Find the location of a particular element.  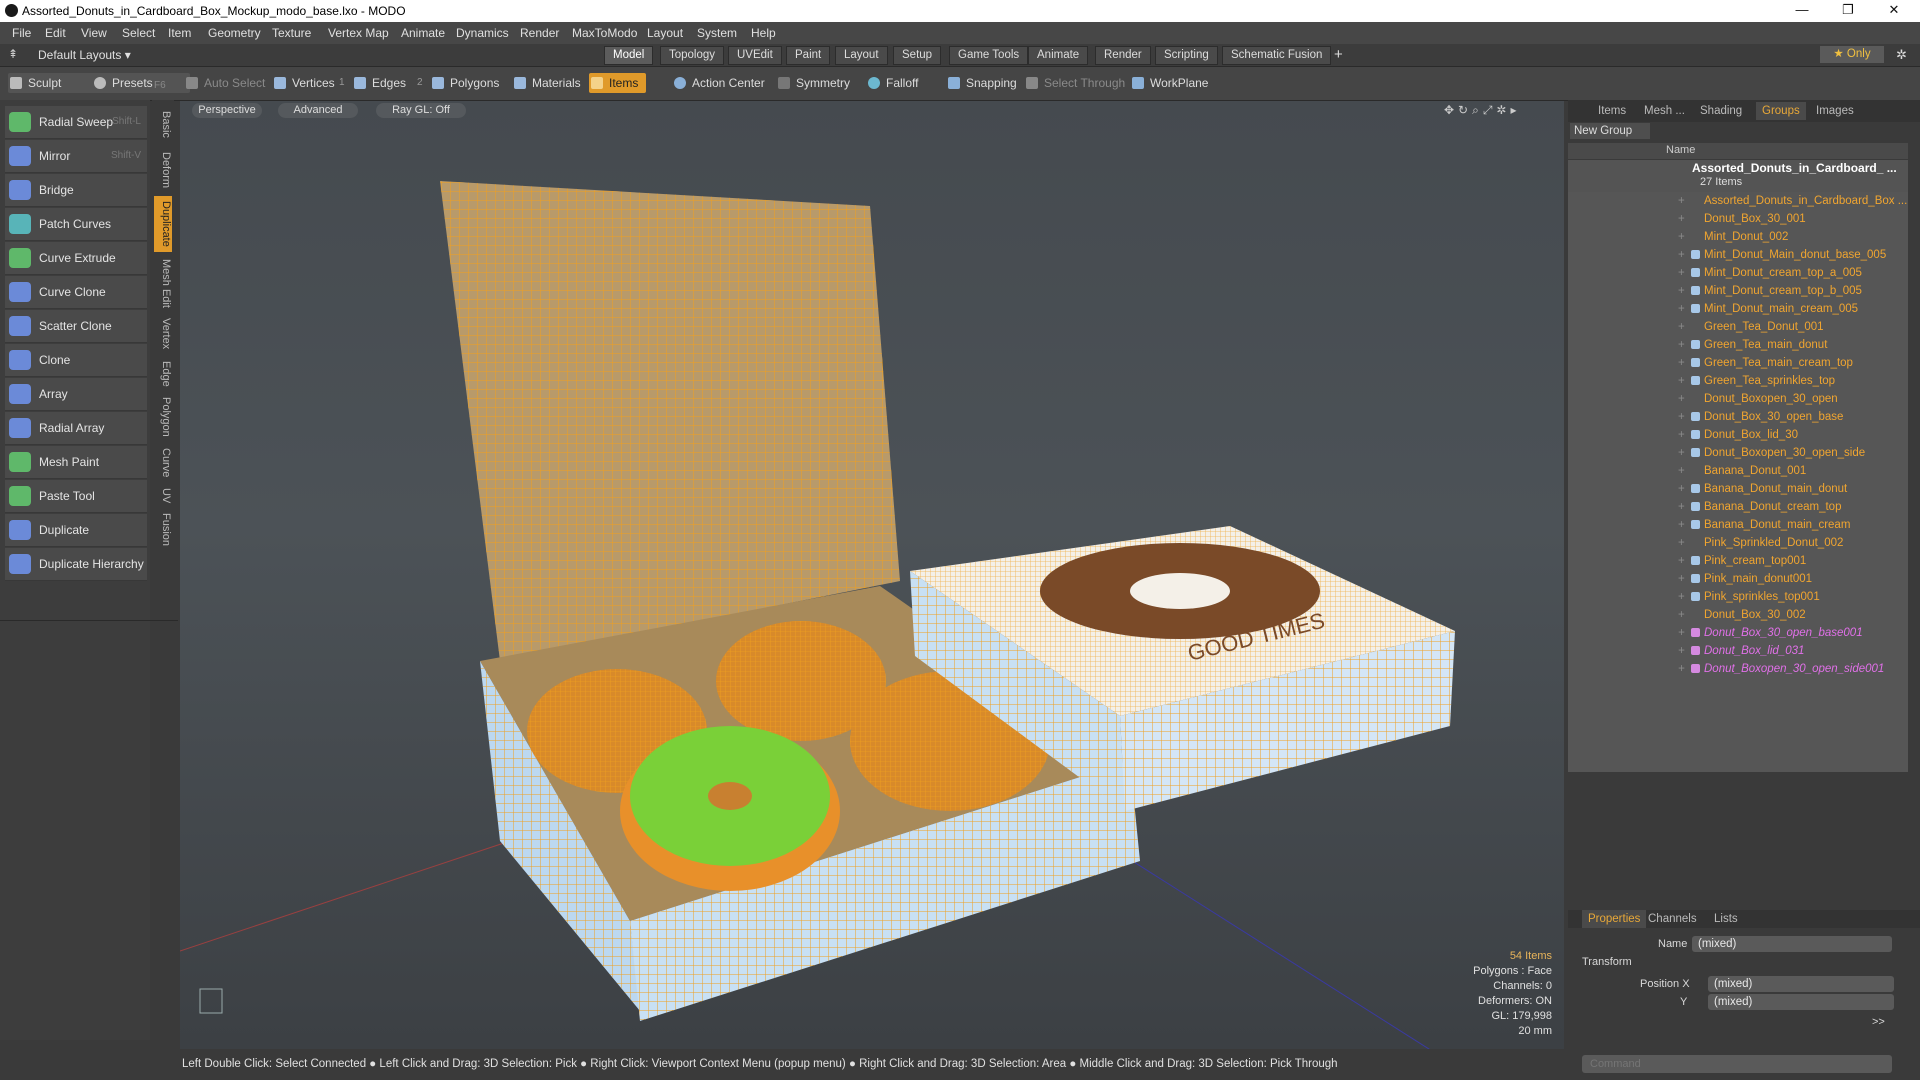

tab-game-tools: Game Tools is located at coordinates (989, 55).